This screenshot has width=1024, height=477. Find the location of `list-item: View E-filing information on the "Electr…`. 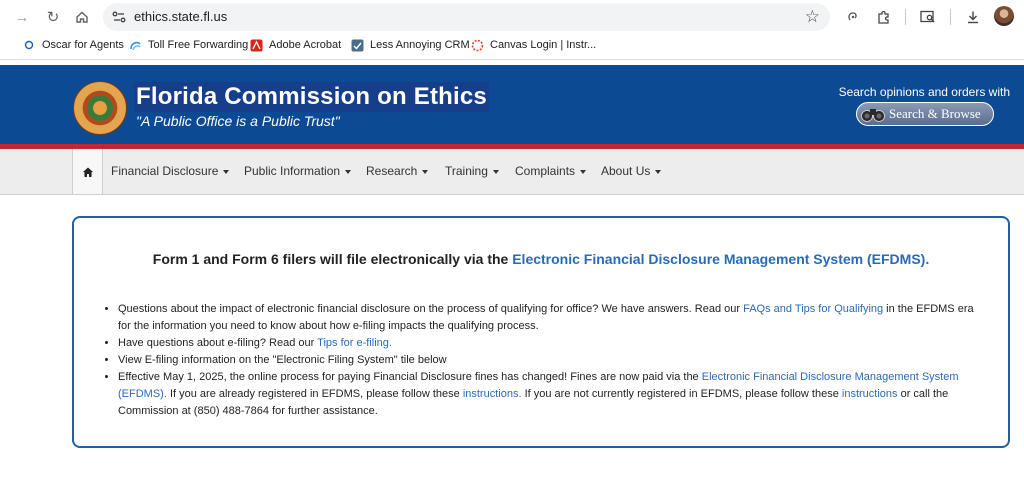

list-item: View E-filing information on the "Electr… is located at coordinates (548, 360).